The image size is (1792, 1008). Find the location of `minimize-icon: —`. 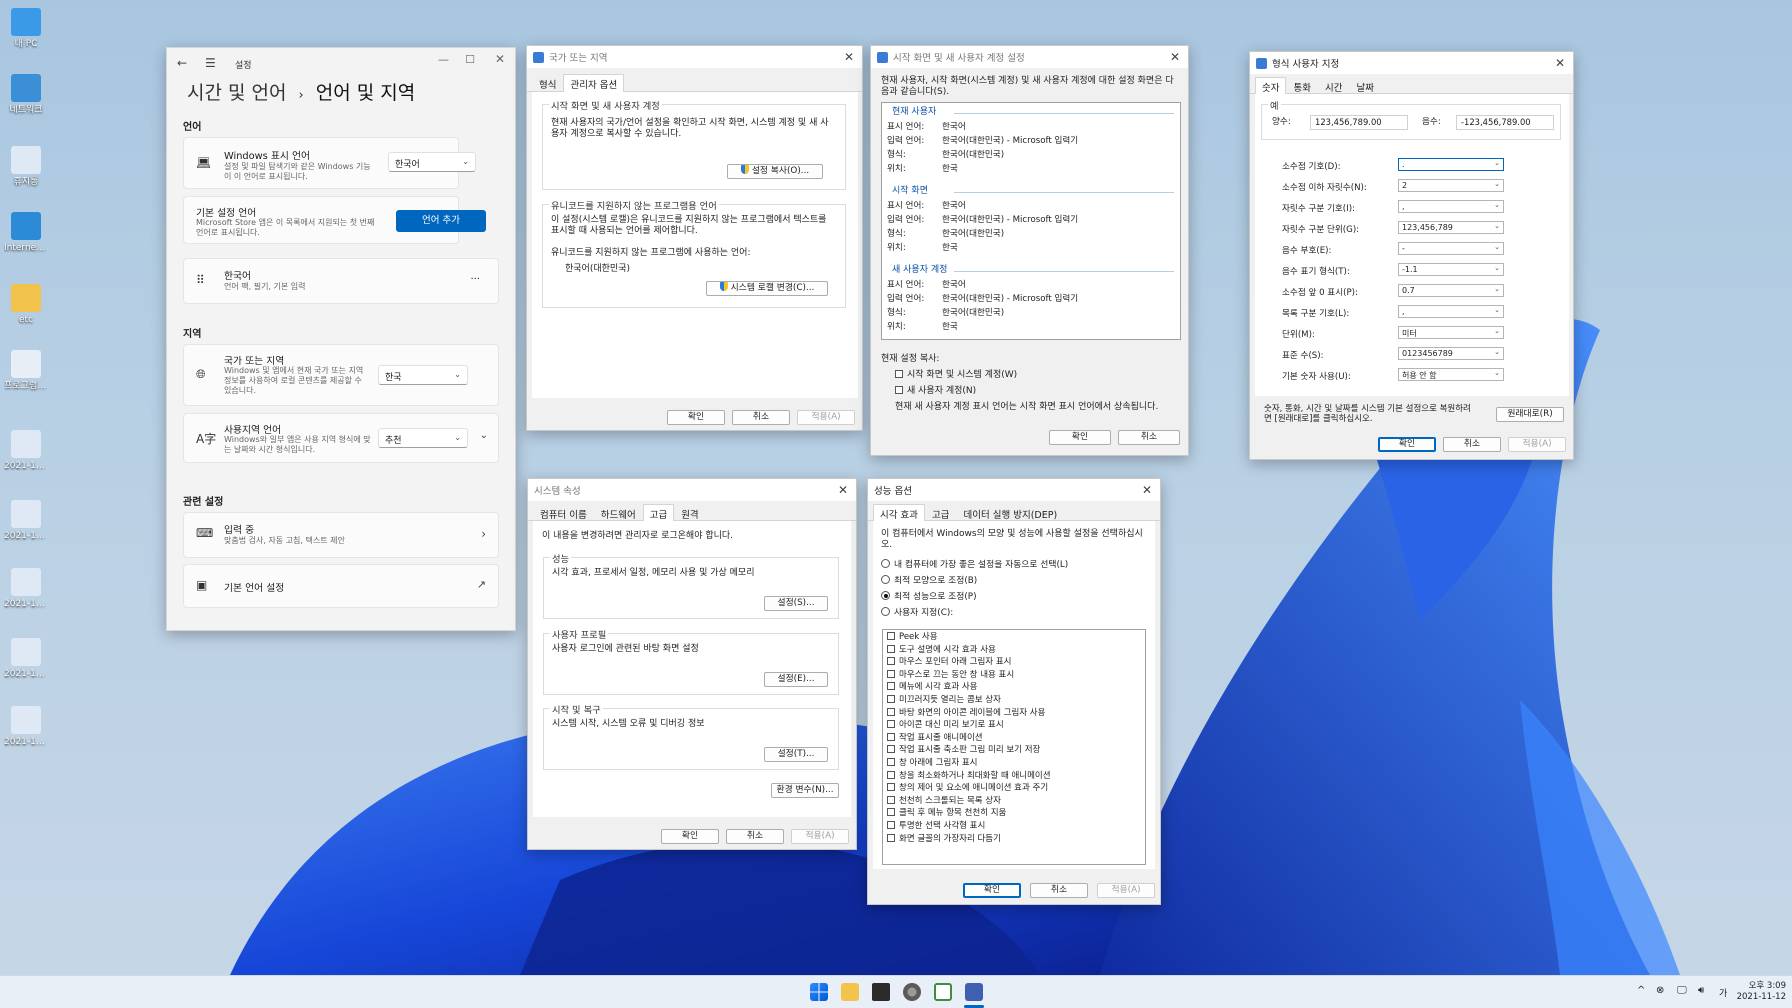

minimize-icon: — is located at coordinates (443, 59).